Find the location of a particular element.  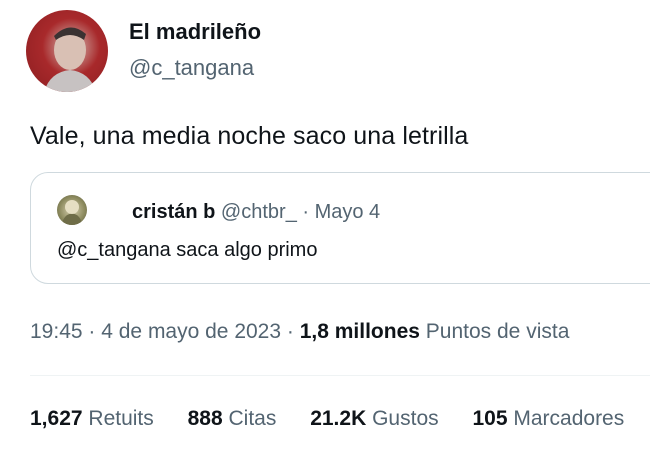

author-handle: @c_tangana is located at coordinates (191, 68).